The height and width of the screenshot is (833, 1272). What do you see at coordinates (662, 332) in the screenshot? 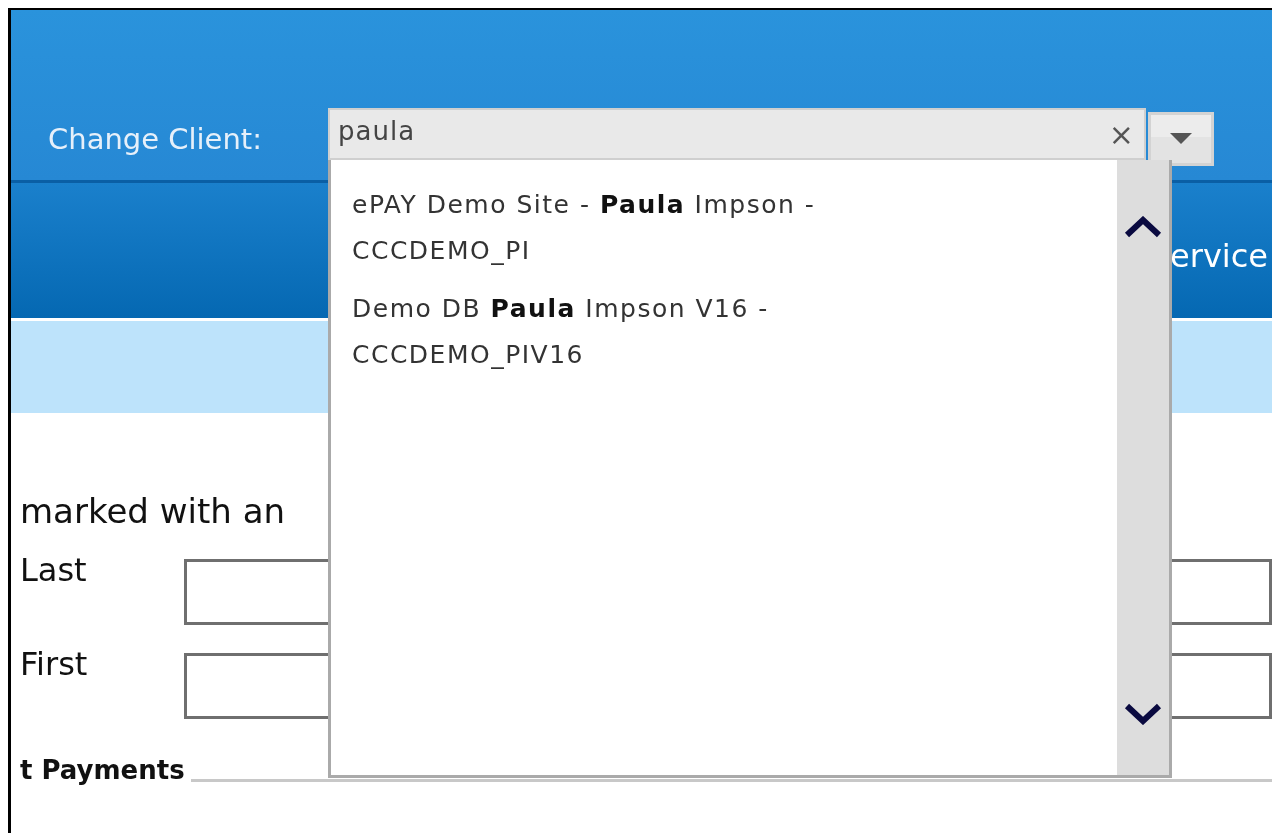
I see `client-option: Demo DB Paula Impson V16 - CCCDEMO_PIV16` at bounding box center [662, 332].